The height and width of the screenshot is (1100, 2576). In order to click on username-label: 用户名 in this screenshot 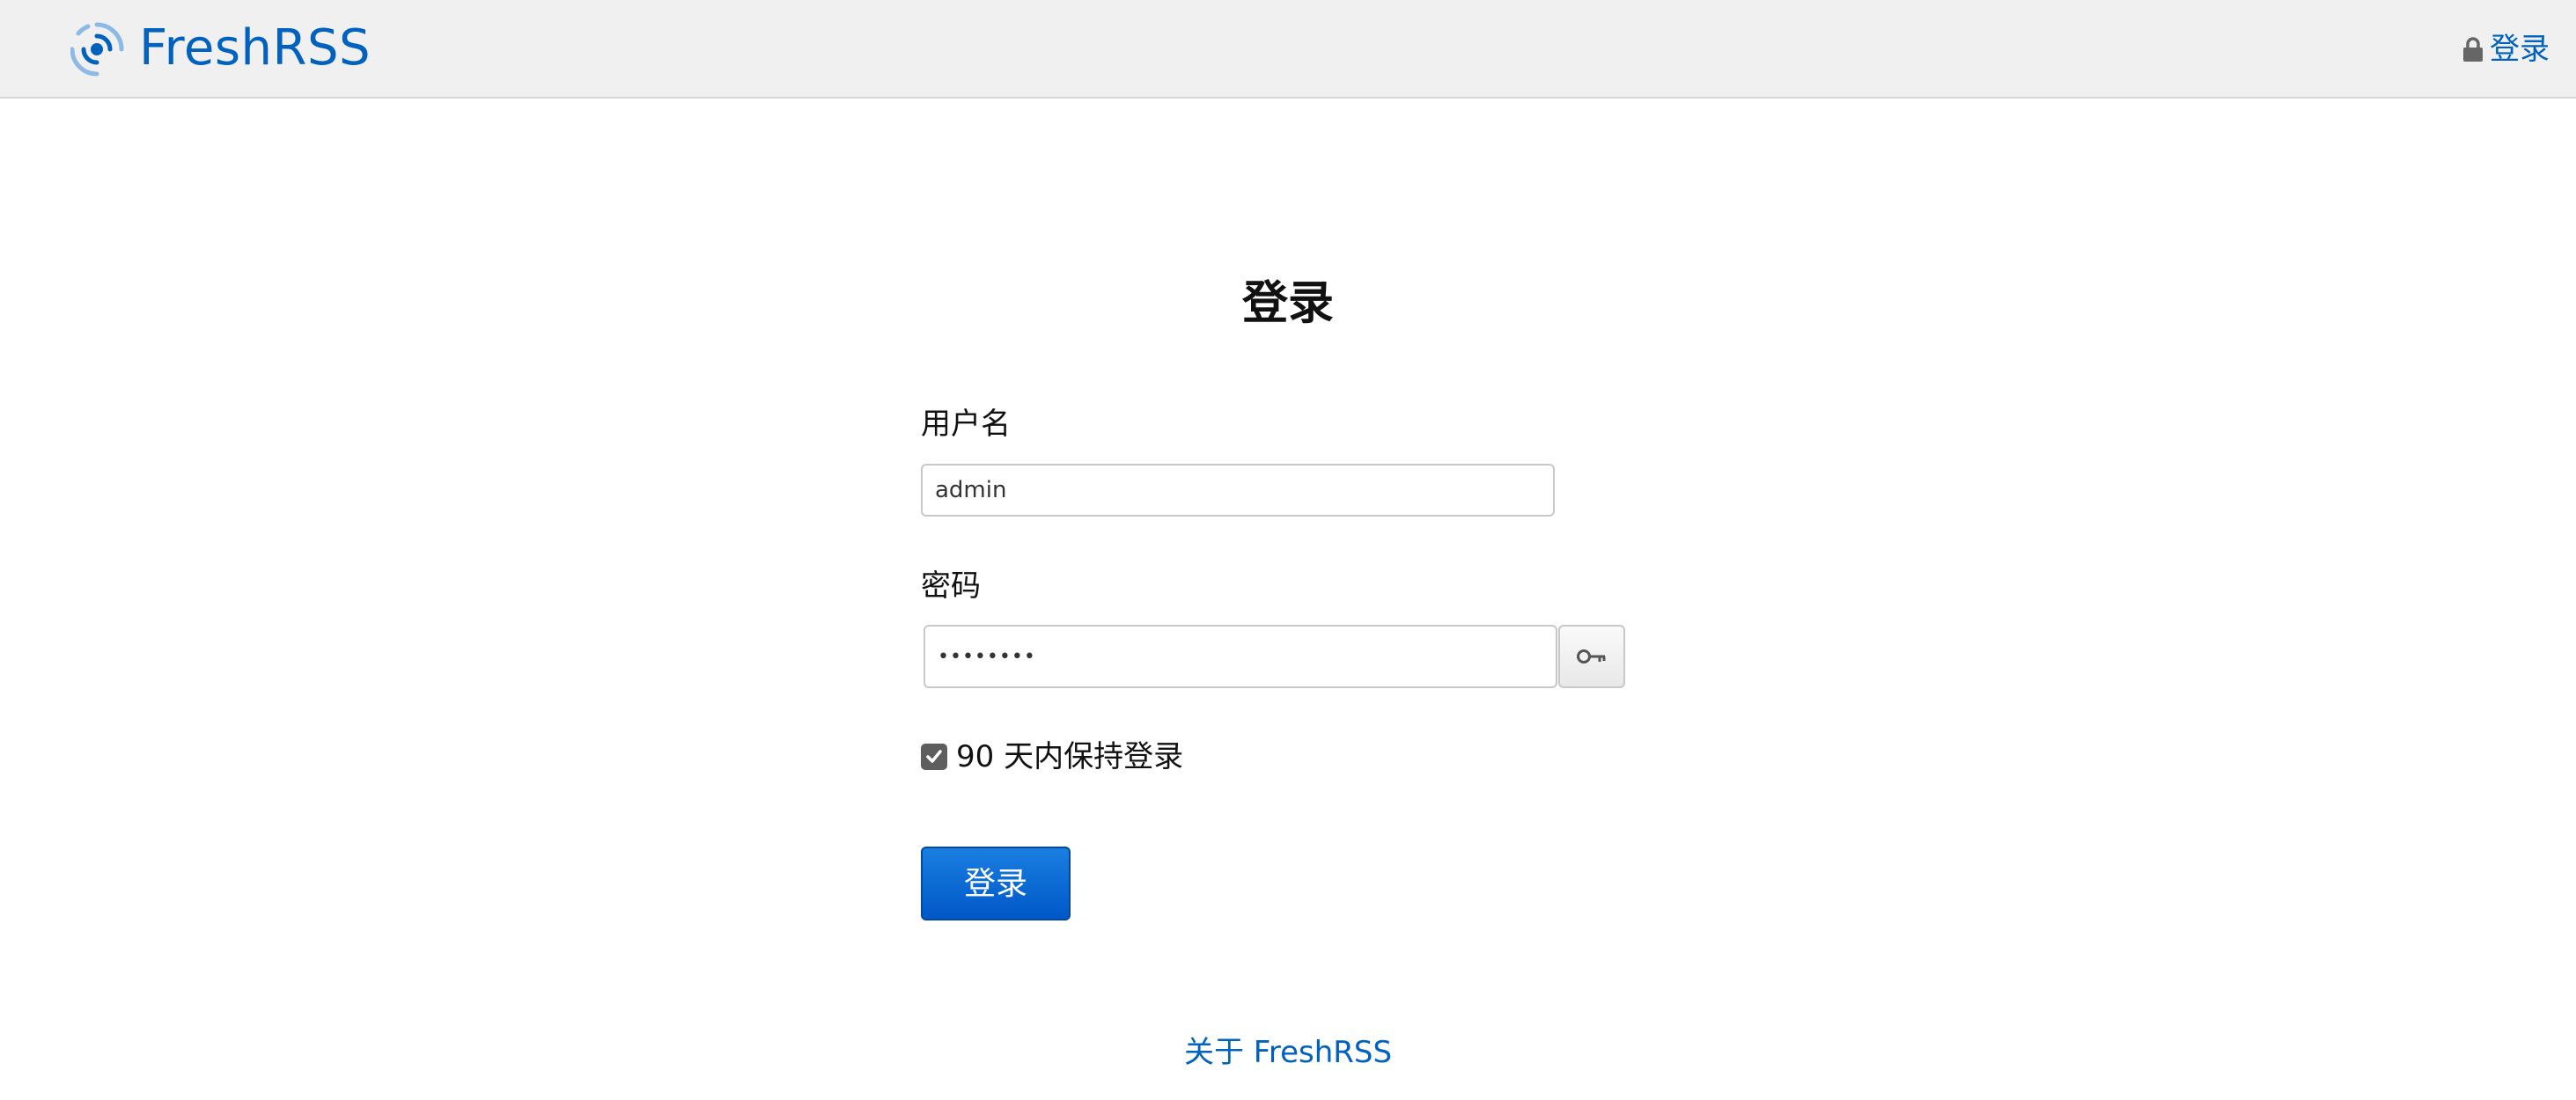, I will do `click(966, 425)`.